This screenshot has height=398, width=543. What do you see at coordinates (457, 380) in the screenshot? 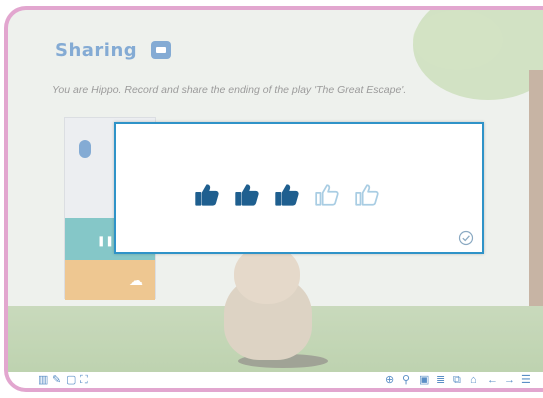
I see `copy-icon: ⧉` at bounding box center [457, 380].